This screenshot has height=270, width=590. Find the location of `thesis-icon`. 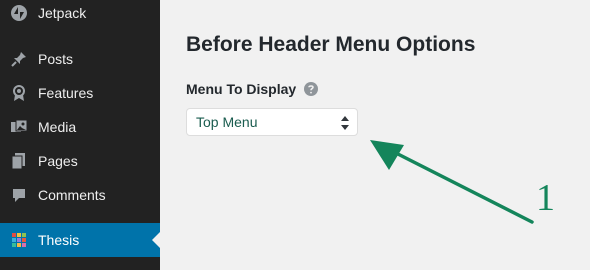

thesis-icon is located at coordinates (19, 240).